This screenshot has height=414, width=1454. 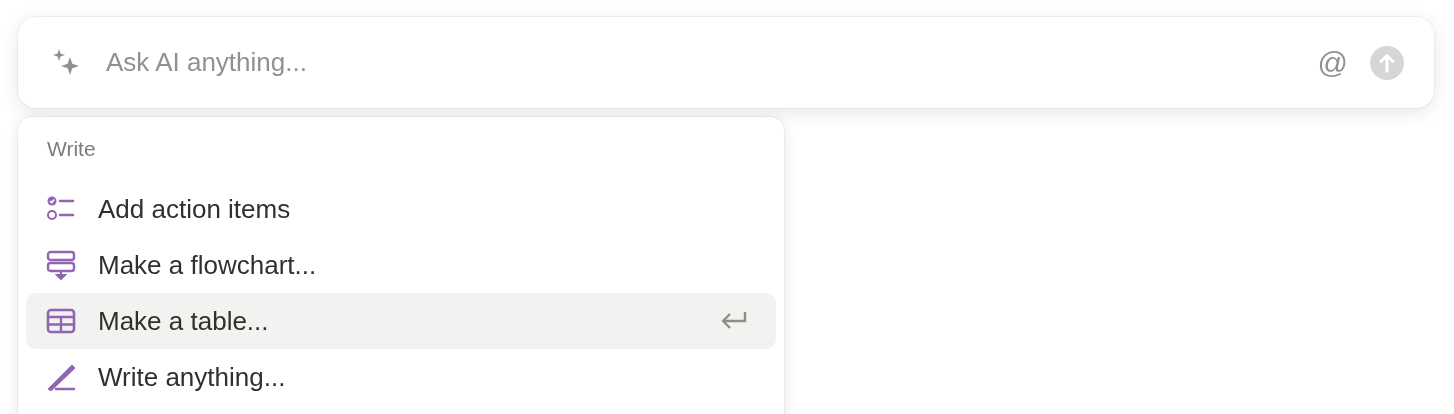 I want to click on table-icon, so click(x=61, y=321).